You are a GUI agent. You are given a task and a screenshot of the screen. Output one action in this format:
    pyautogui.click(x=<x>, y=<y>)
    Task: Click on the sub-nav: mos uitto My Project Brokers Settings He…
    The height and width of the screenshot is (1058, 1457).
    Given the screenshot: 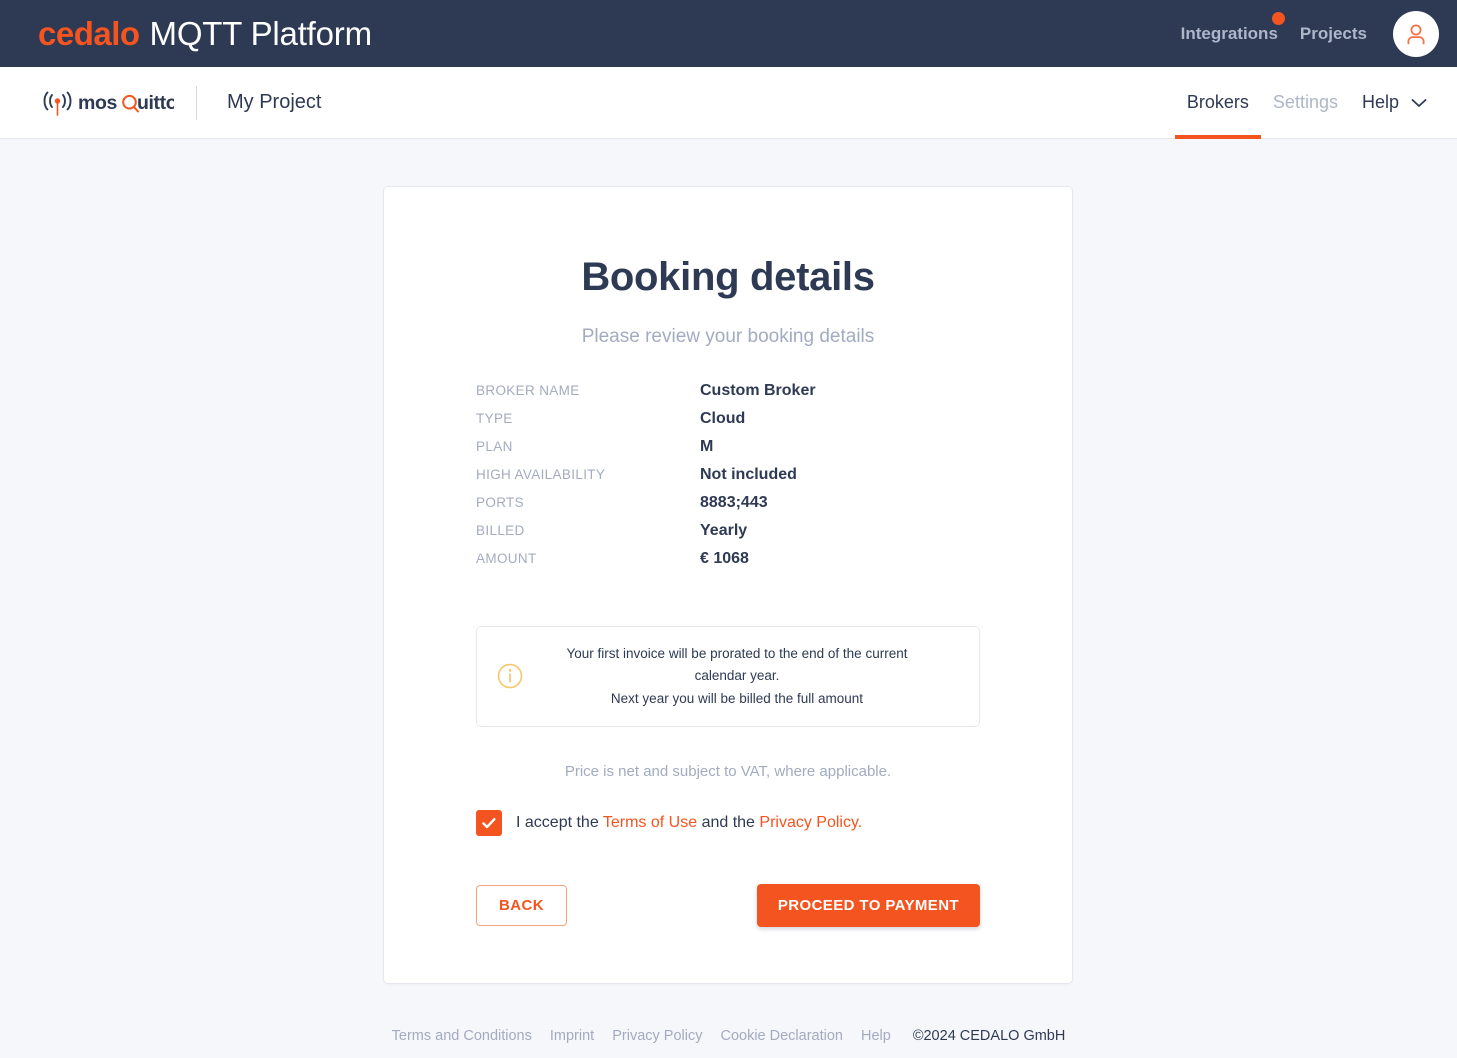 What is the action you would take?
    pyautogui.click(x=728, y=103)
    